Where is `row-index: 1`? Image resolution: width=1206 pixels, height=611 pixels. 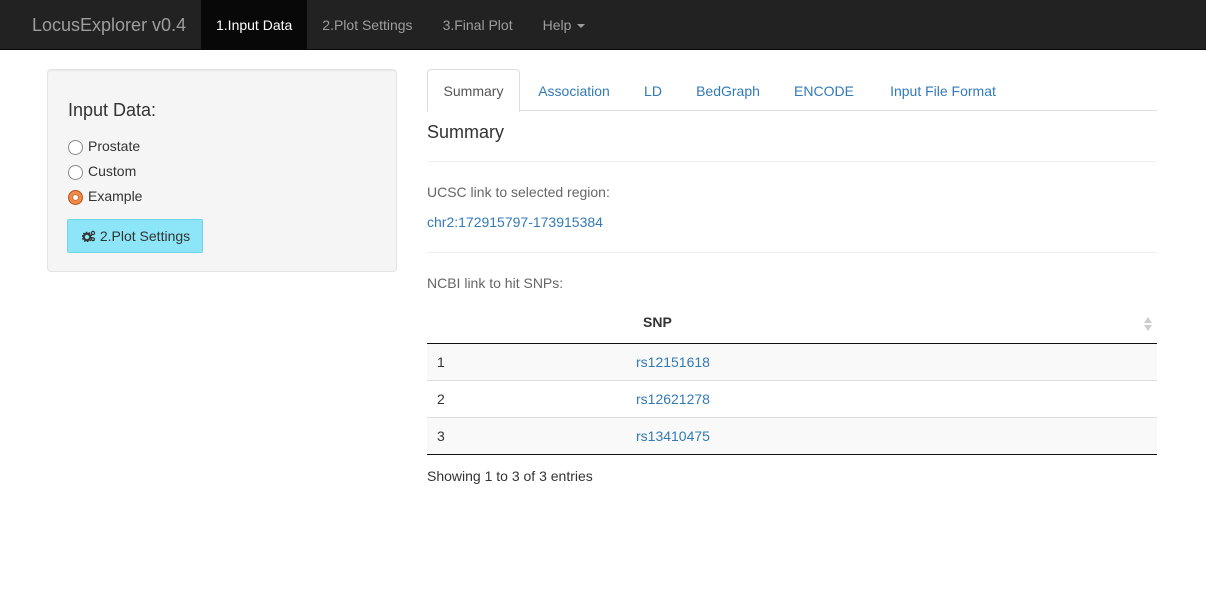 row-index: 1 is located at coordinates (441, 362).